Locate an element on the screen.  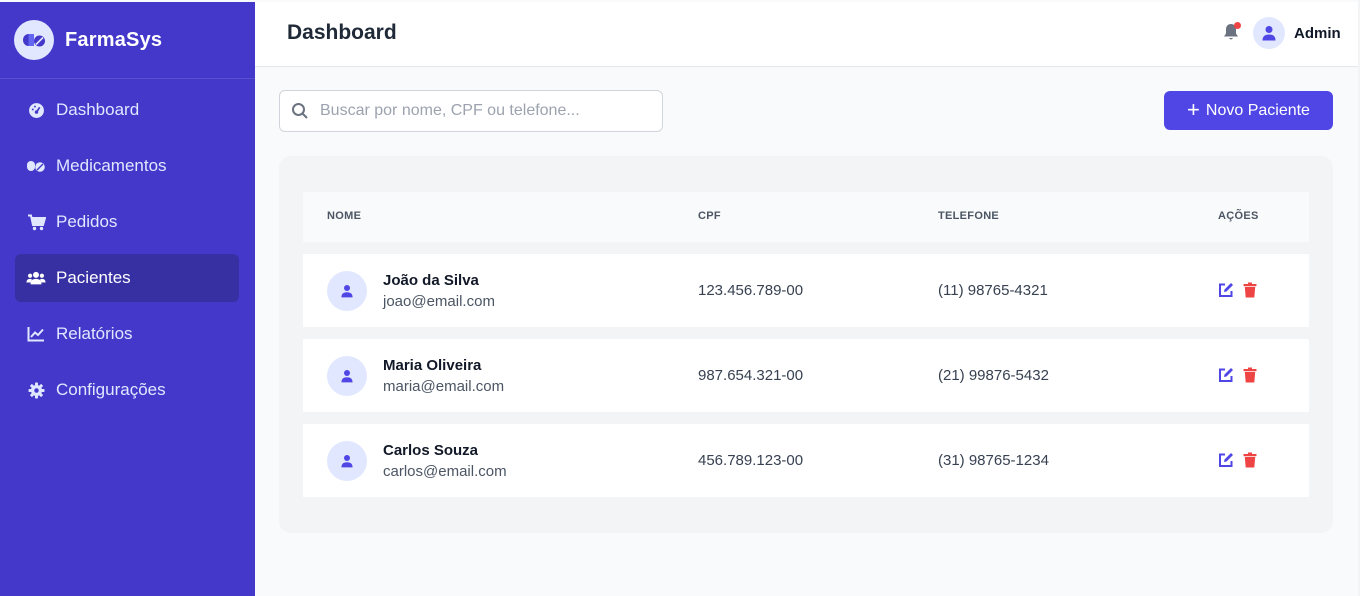
sidebar-item-relatorios: Relatórios is located at coordinates (127, 334).